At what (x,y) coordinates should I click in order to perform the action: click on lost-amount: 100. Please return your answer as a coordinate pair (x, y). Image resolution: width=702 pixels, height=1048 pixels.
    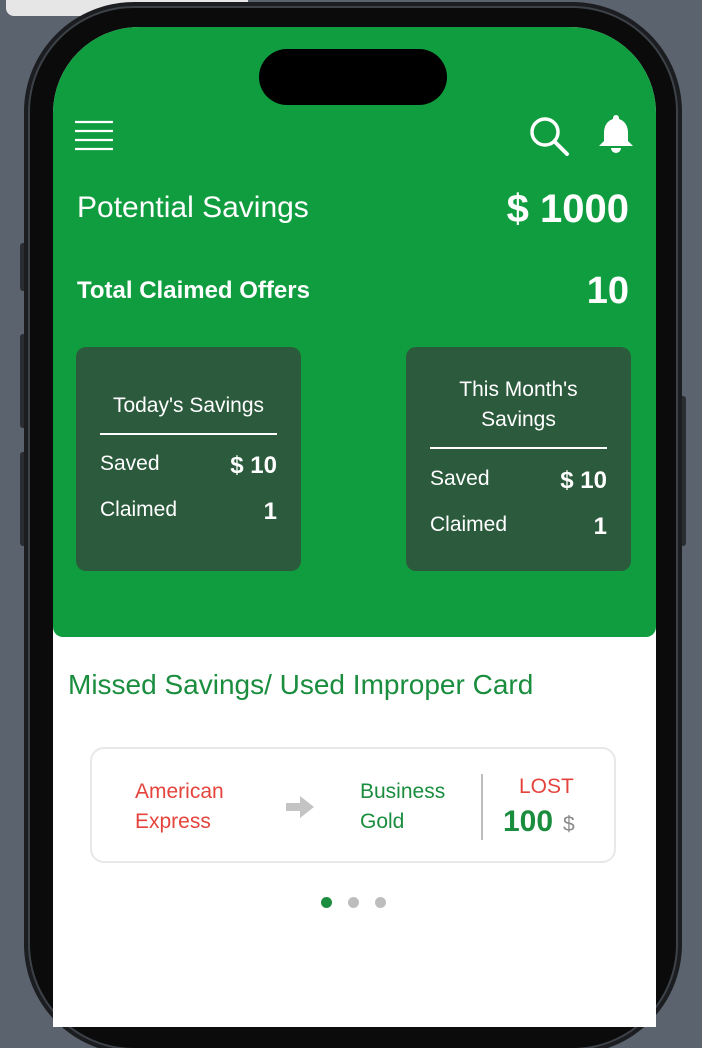
    Looking at the image, I should click on (528, 821).